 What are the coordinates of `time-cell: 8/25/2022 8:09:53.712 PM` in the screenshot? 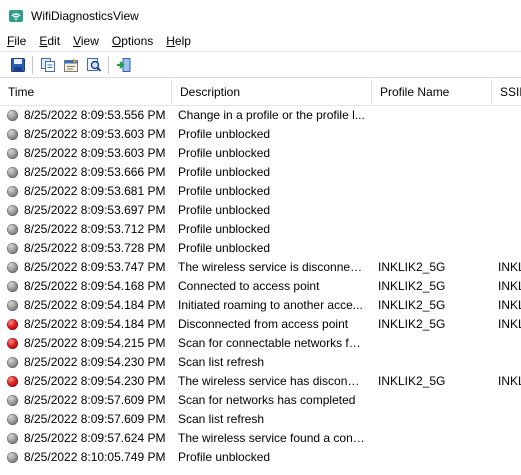 It's located at (86, 229).